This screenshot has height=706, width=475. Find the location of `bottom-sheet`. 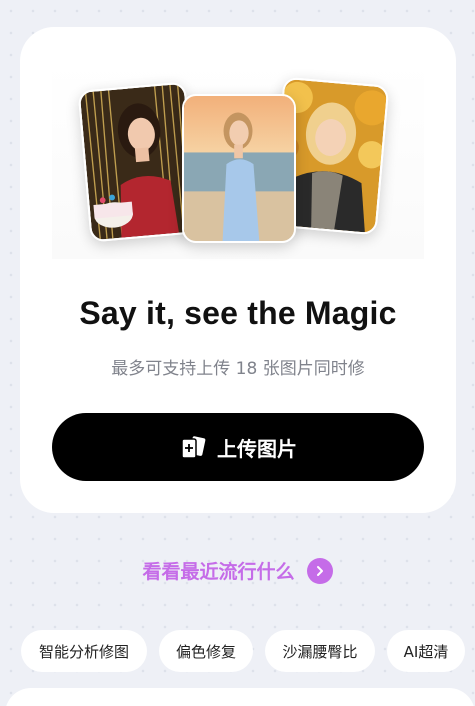

bottom-sheet is located at coordinates (240, 697).